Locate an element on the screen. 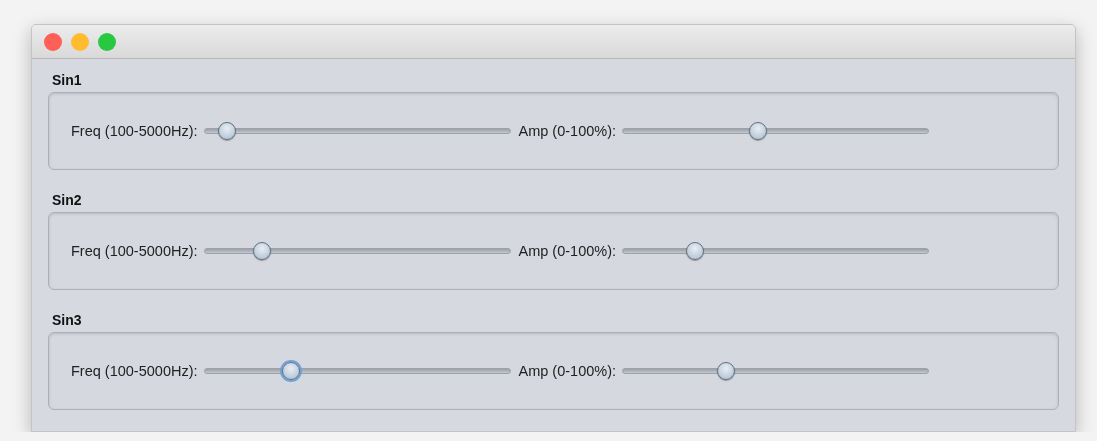 The height and width of the screenshot is (441, 1097). zoom-button is located at coordinates (107, 41).